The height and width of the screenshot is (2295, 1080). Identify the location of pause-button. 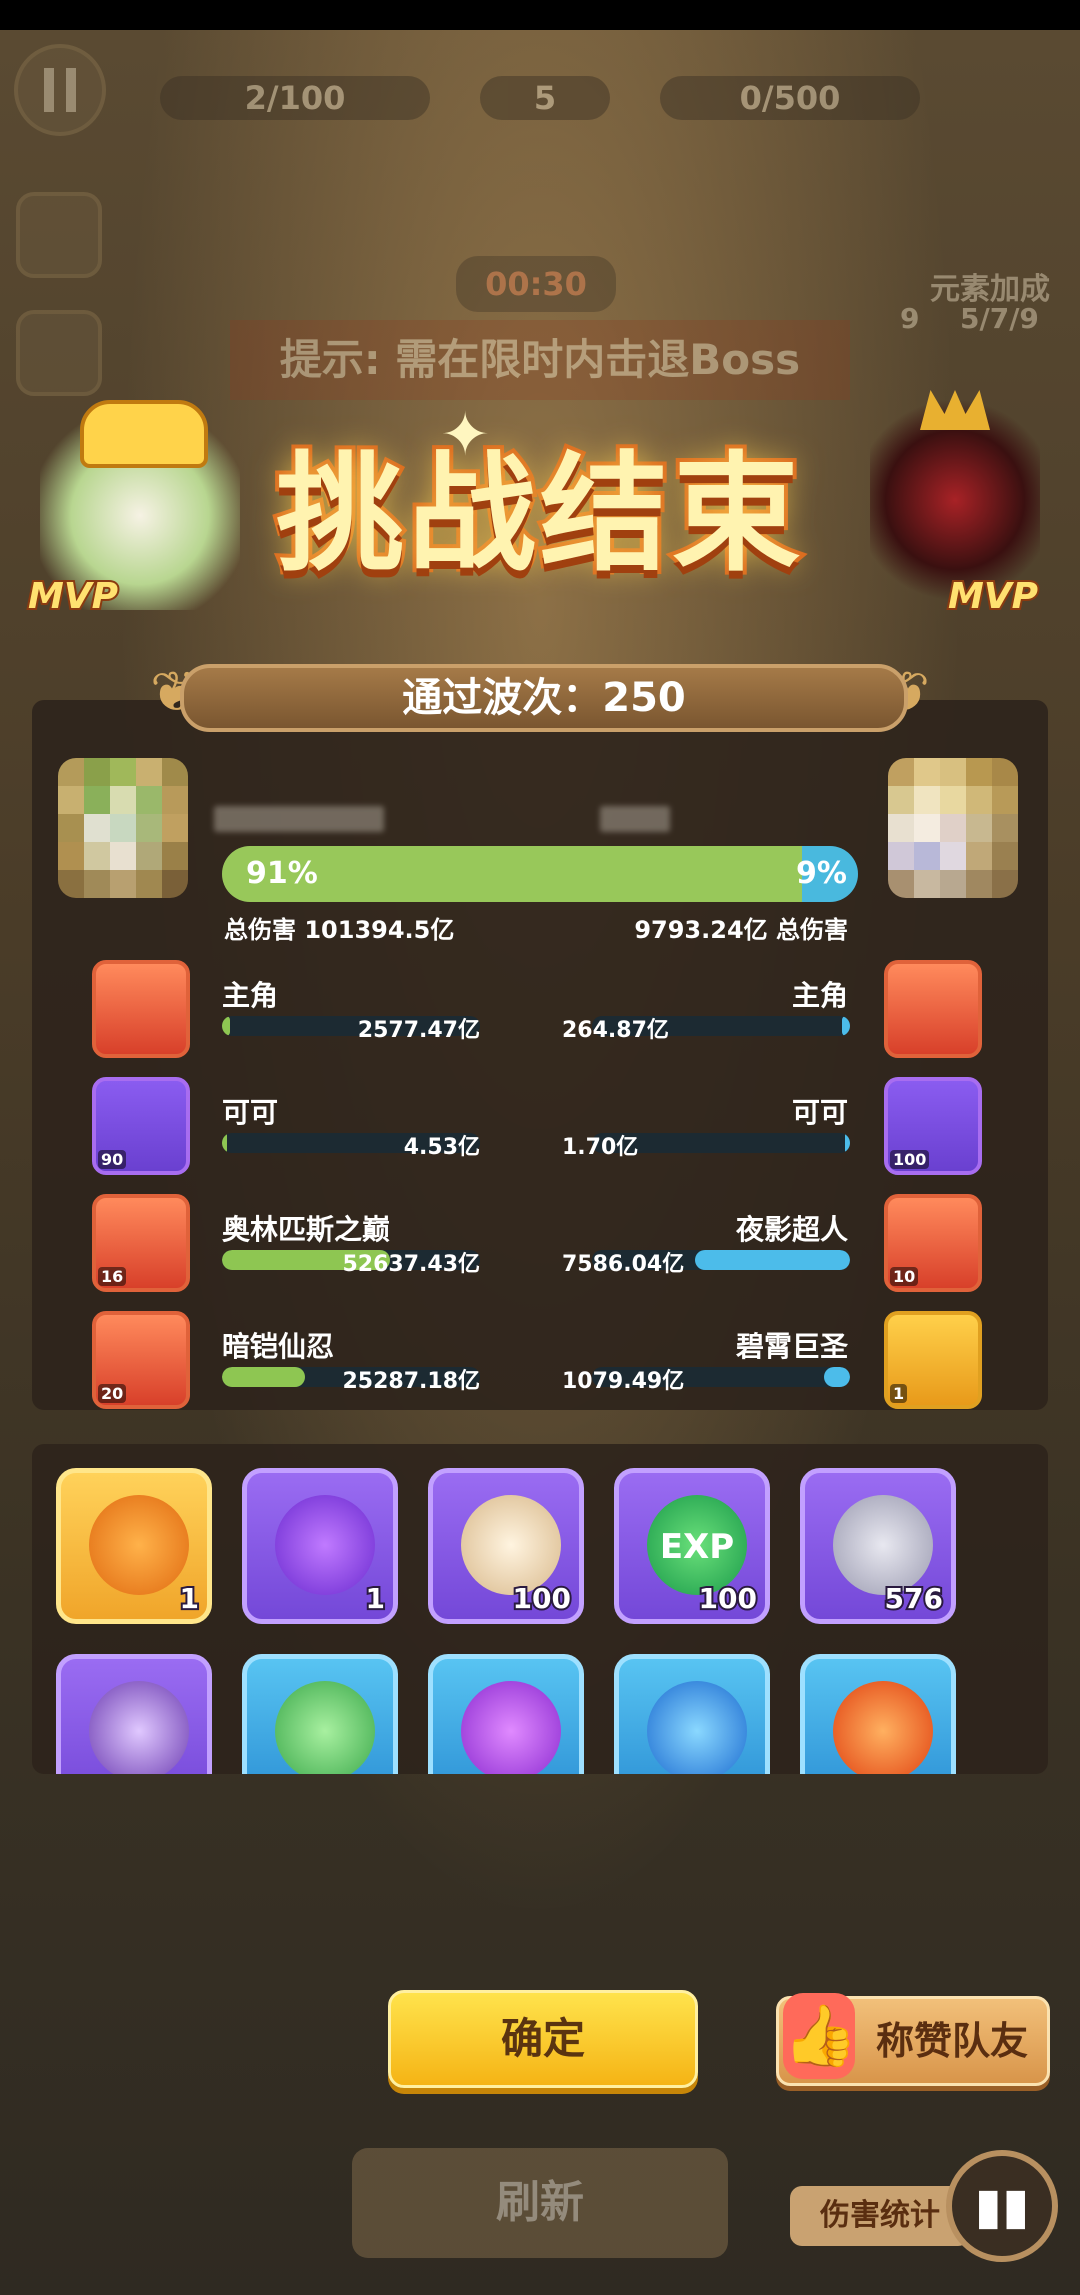
(60, 90).